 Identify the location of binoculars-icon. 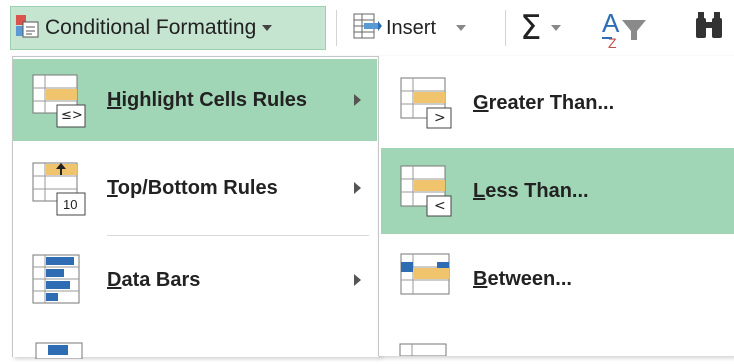
(710, 28).